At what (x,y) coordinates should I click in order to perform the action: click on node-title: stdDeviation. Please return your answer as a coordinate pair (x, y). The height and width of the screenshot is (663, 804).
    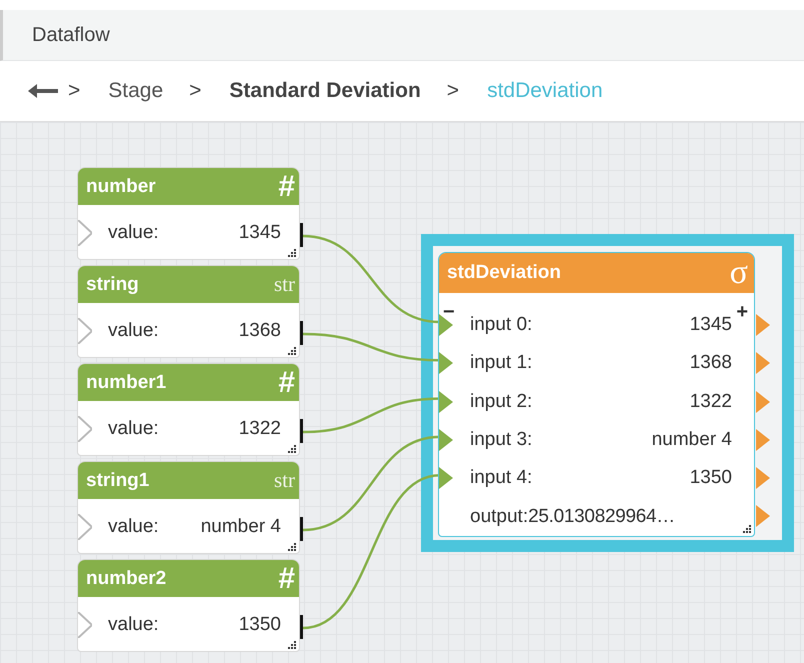
    Looking at the image, I should click on (504, 273).